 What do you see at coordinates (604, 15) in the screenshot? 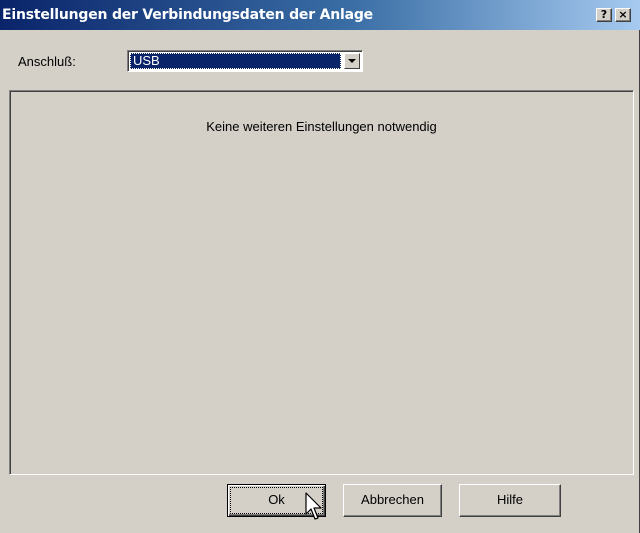
I see `help-title-button: ?` at bounding box center [604, 15].